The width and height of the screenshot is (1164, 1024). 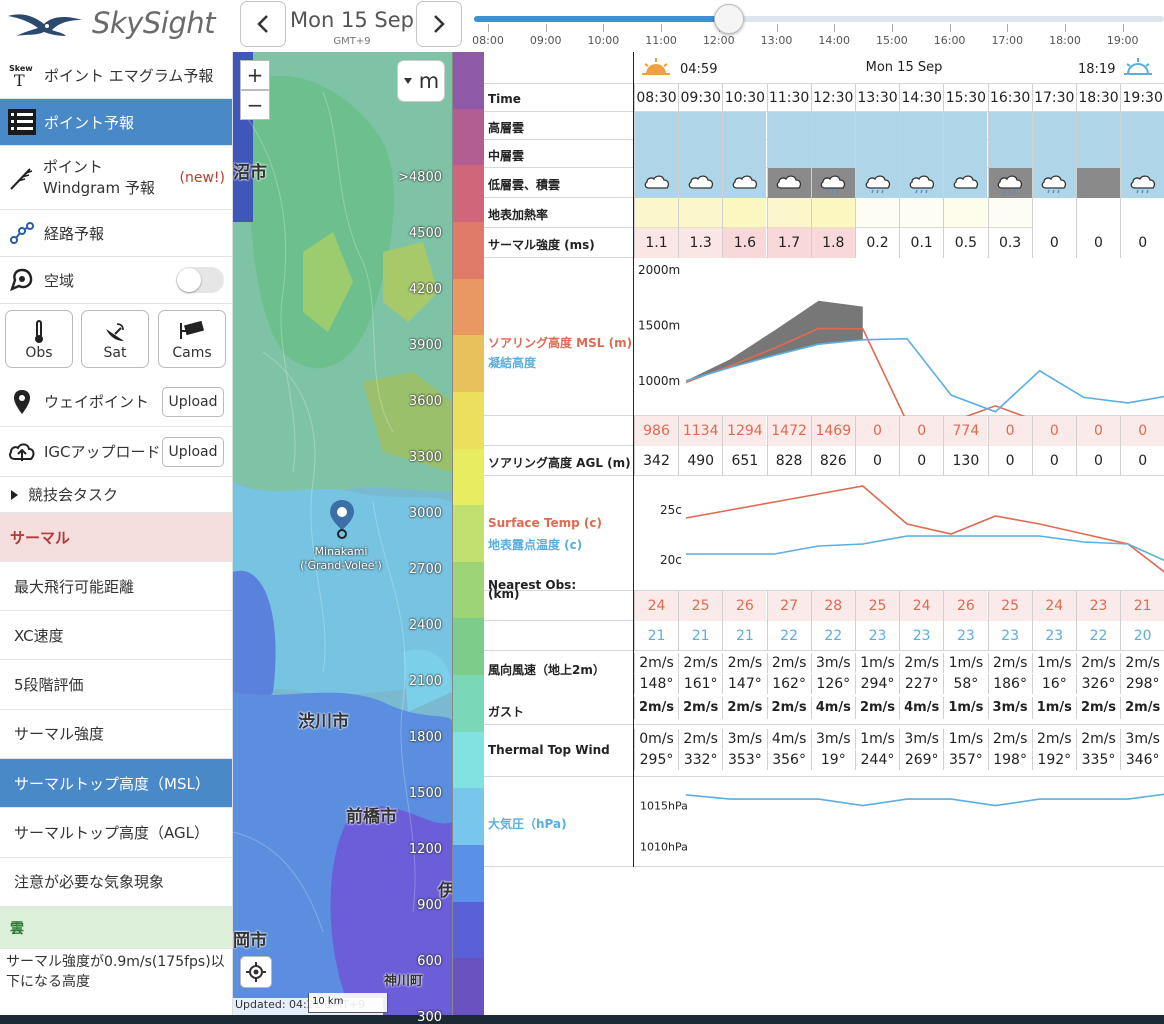 I want to click on sidebar-item-windgram: ポイント Windgram 予報 (new!), so click(x=116, y=178).